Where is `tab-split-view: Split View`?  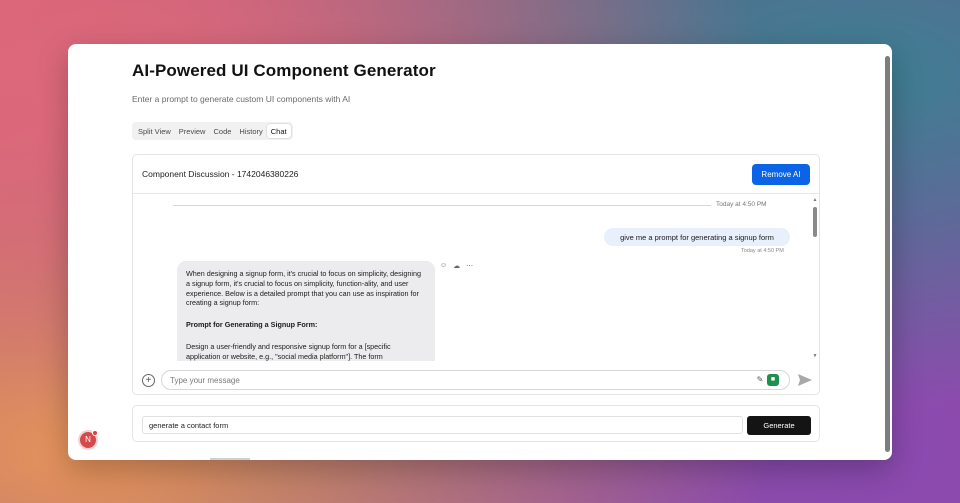
tab-split-view: Split View is located at coordinates (154, 131).